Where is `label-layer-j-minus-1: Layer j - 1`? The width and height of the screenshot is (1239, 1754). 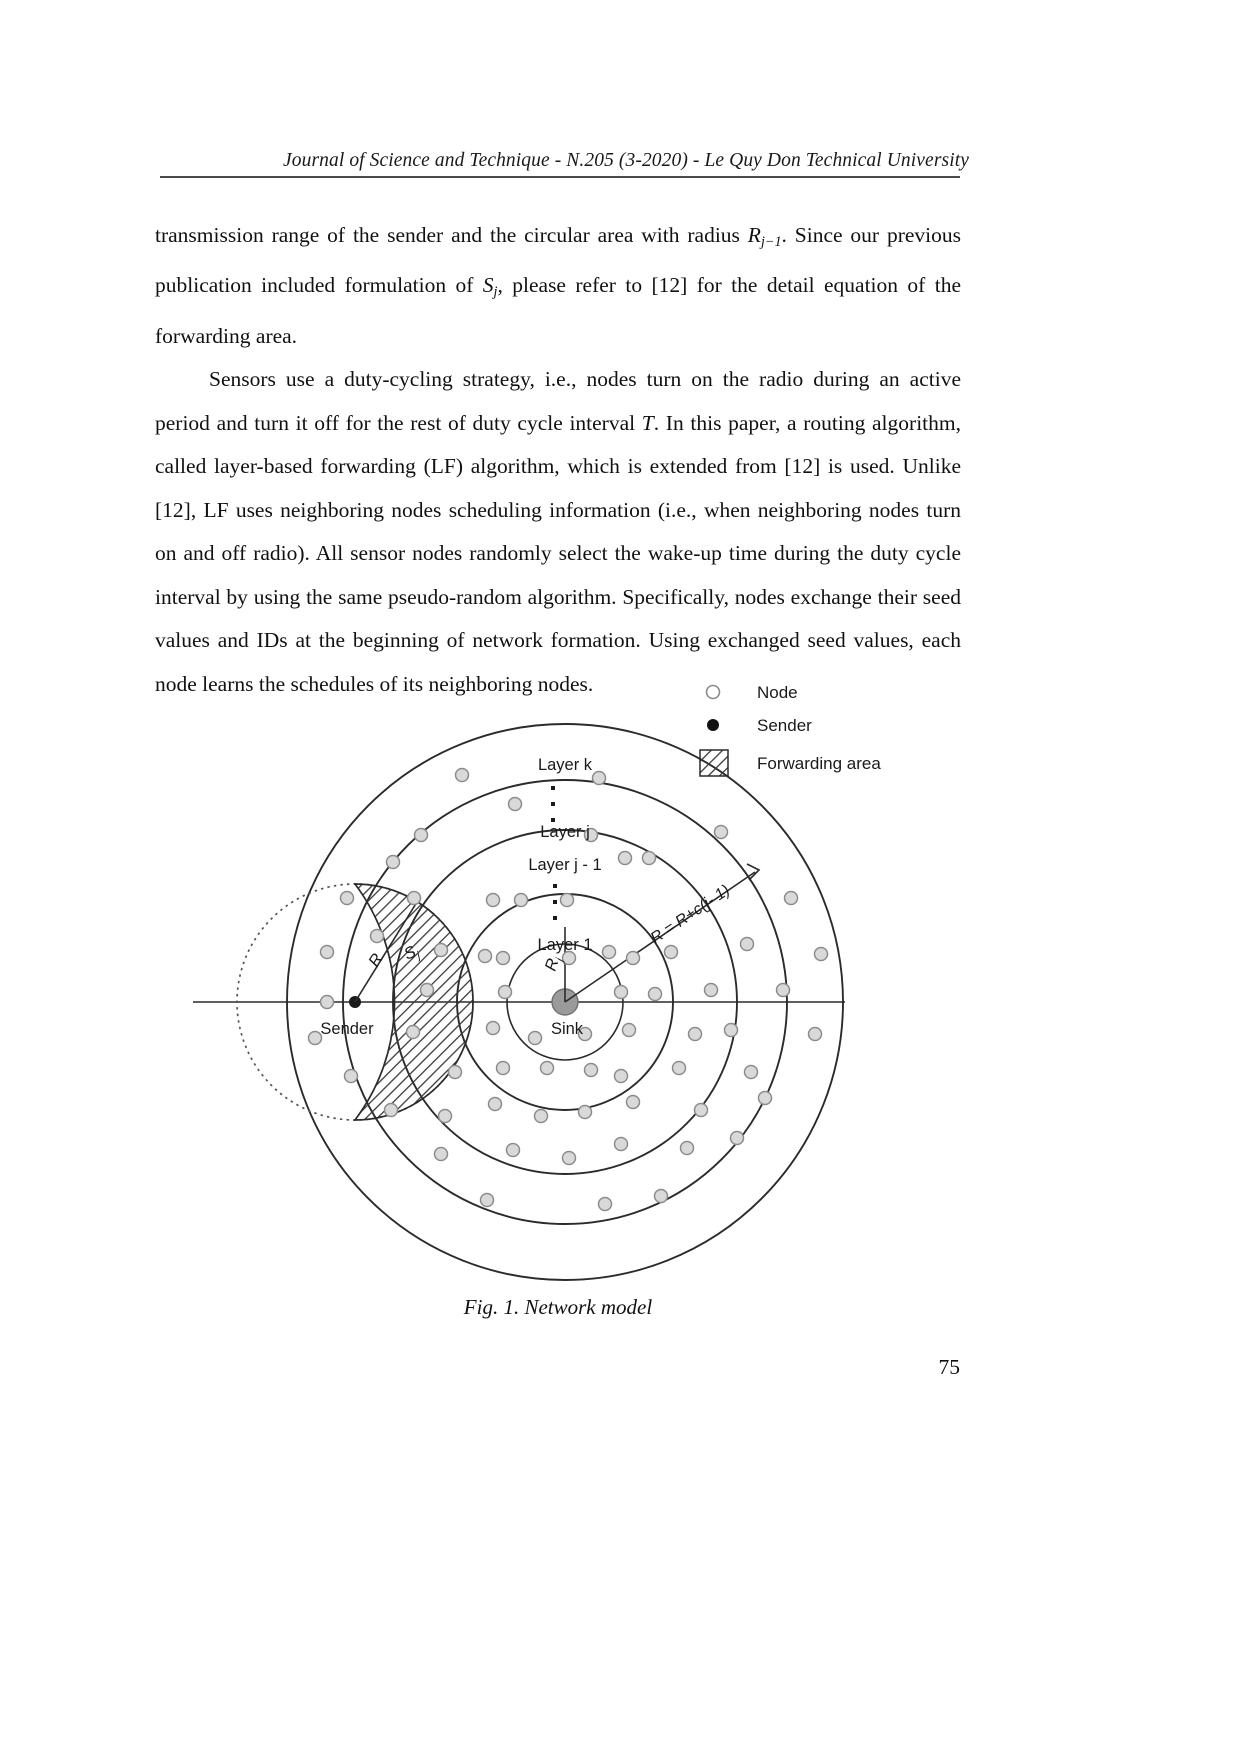 label-layer-j-minus-1: Layer j - 1 is located at coordinates (564, 865).